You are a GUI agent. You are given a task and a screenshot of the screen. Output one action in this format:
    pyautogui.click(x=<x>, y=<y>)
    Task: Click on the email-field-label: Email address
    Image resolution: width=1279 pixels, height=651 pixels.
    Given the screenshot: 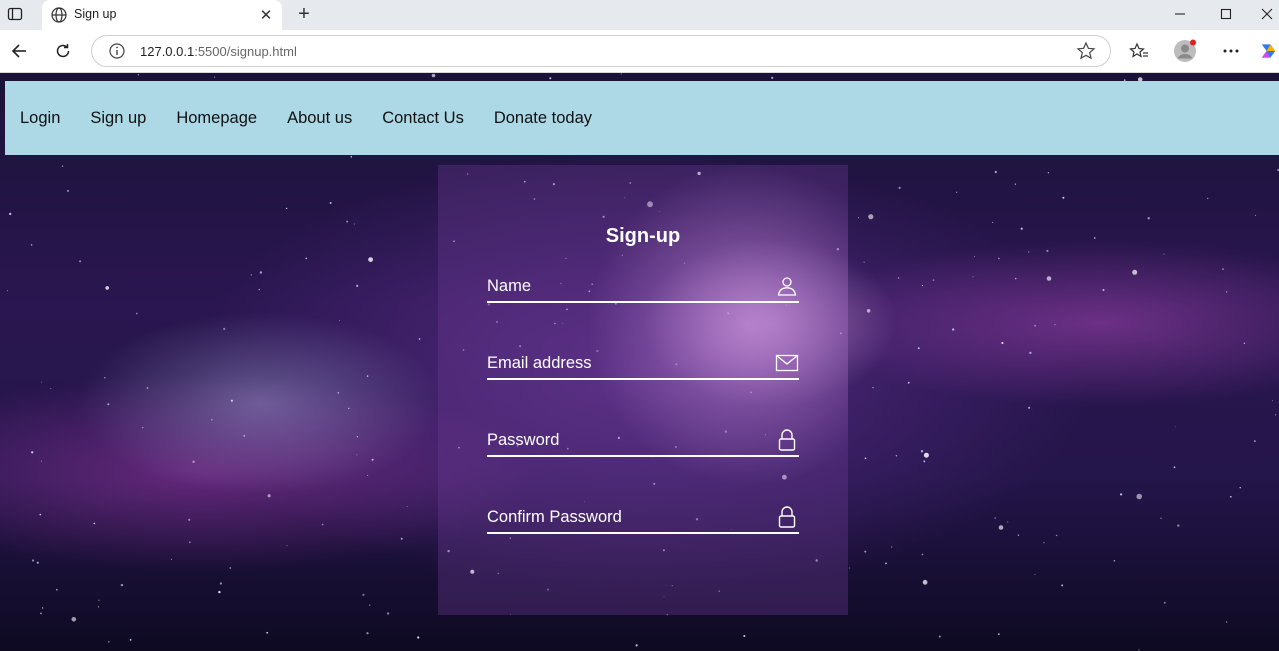 What is the action you would take?
    pyautogui.click(x=539, y=363)
    